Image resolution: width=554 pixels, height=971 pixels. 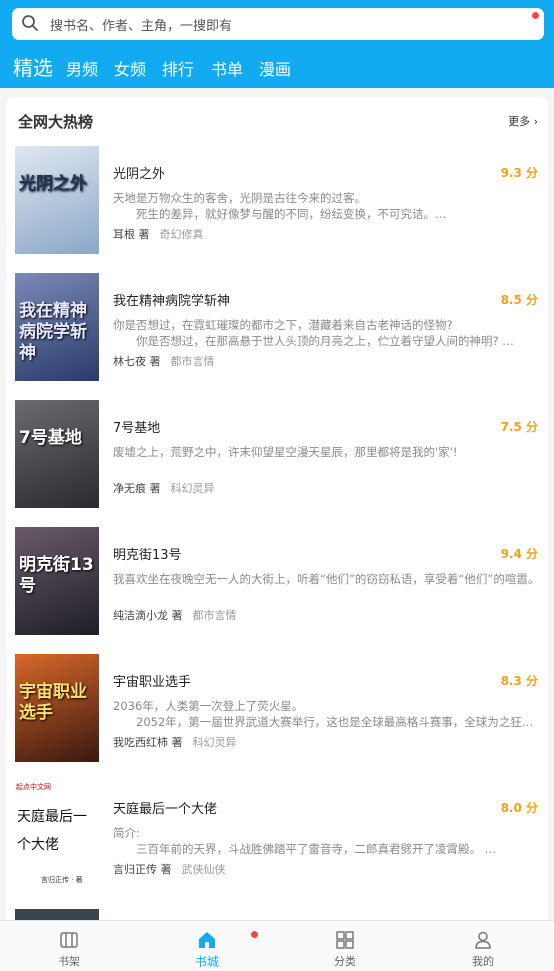 I want to click on tab-booklist: 书单, so click(x=227, y=68).